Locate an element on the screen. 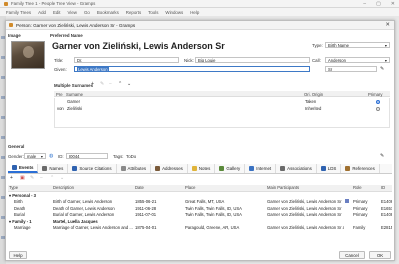 This screenshot has width=399, height=264. menu-item-add: Add is located at coordinates (42, 12).